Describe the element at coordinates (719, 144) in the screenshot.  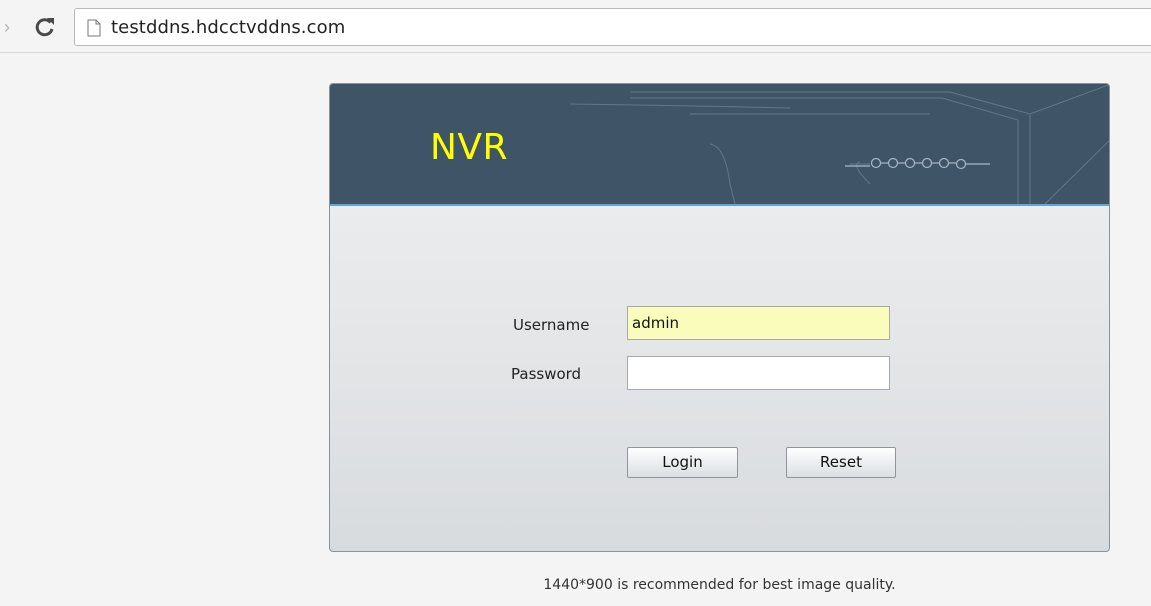
I see `nvr-banner: NVR` at that location.